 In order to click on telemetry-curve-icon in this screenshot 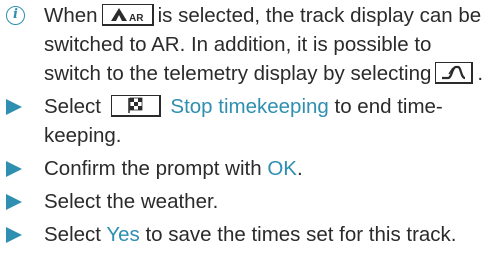, I will do `click(454, 73)`.